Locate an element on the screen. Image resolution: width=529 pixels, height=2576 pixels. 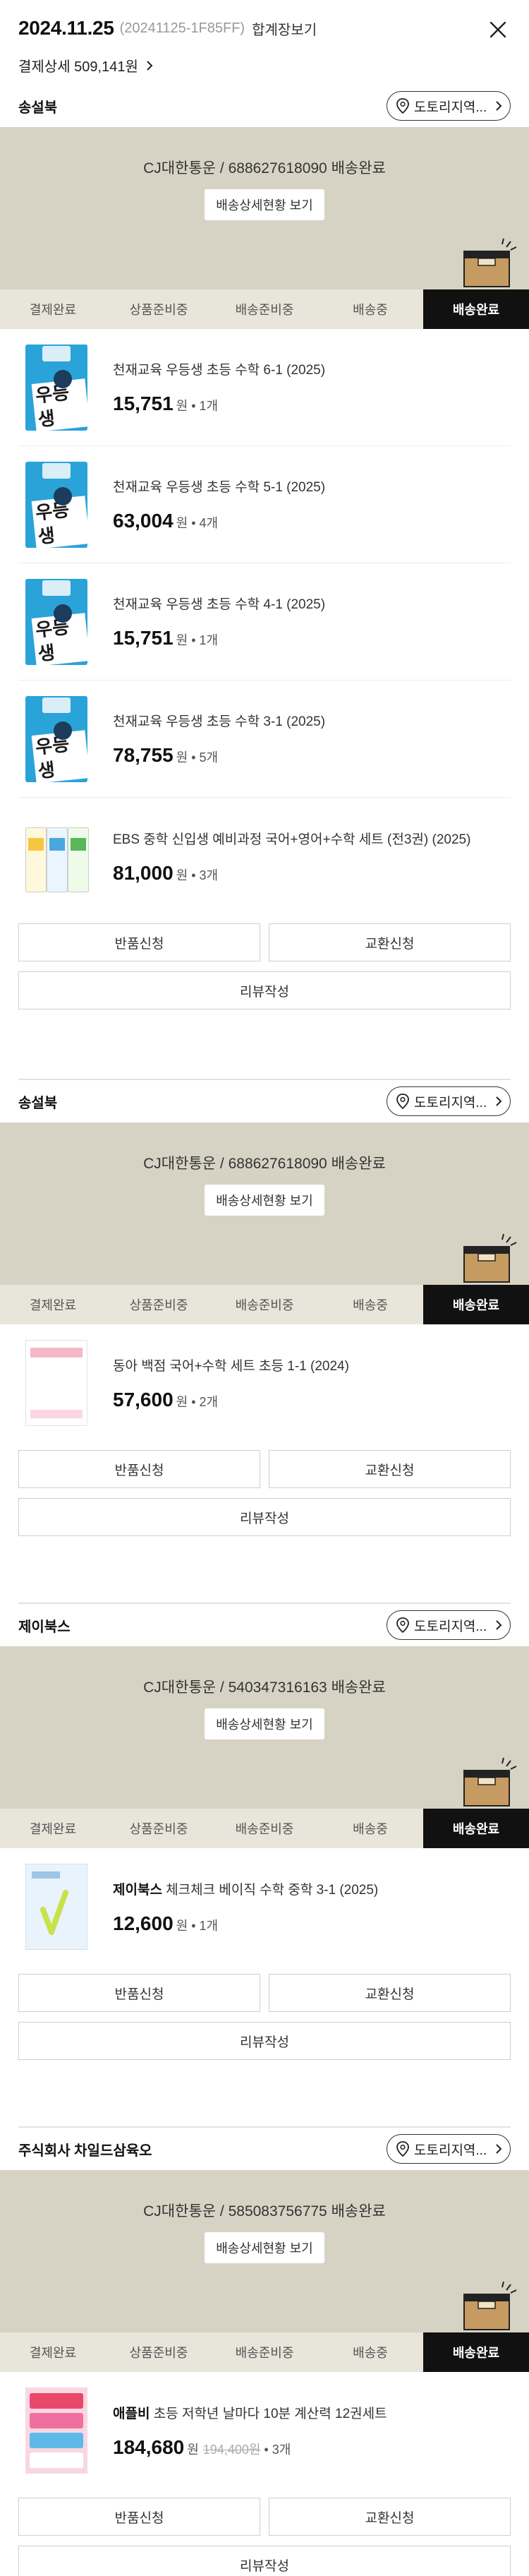
delivery-step: 배송중 is located at coordinates (370, 310).